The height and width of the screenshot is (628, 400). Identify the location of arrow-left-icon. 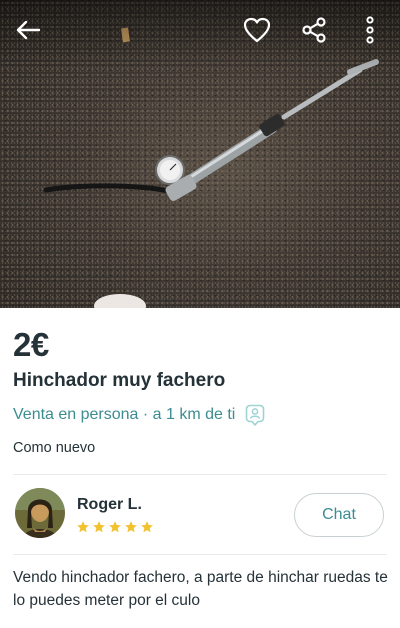
(28, 30).